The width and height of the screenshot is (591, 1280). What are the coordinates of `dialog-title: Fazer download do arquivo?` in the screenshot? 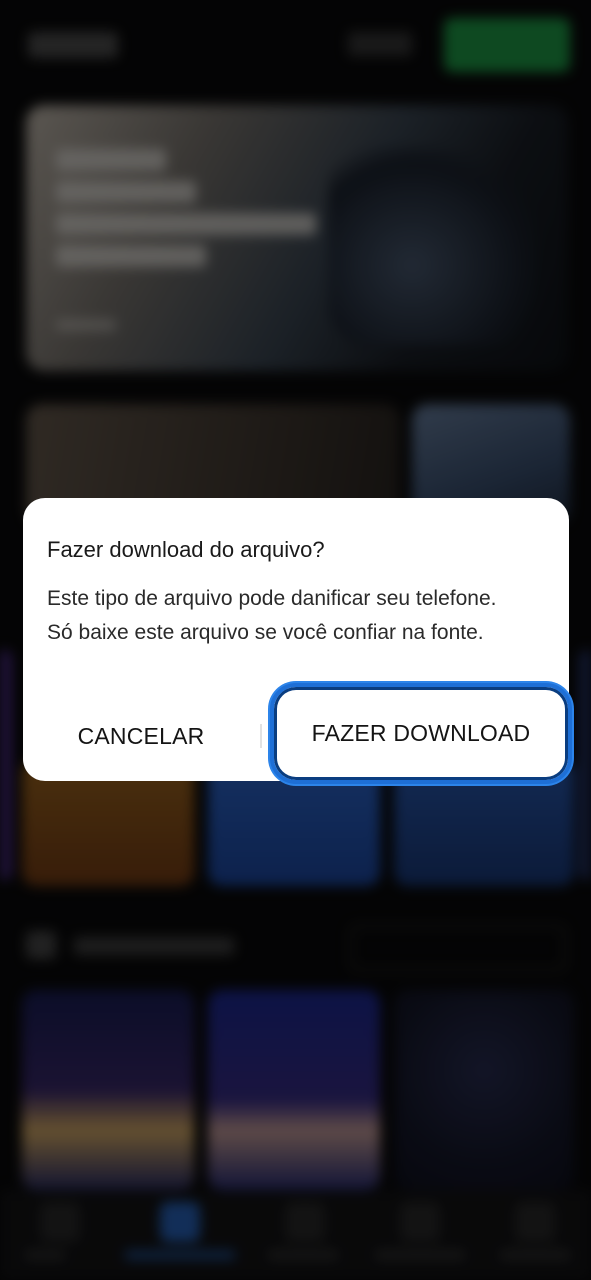 It's located at (186, 549).